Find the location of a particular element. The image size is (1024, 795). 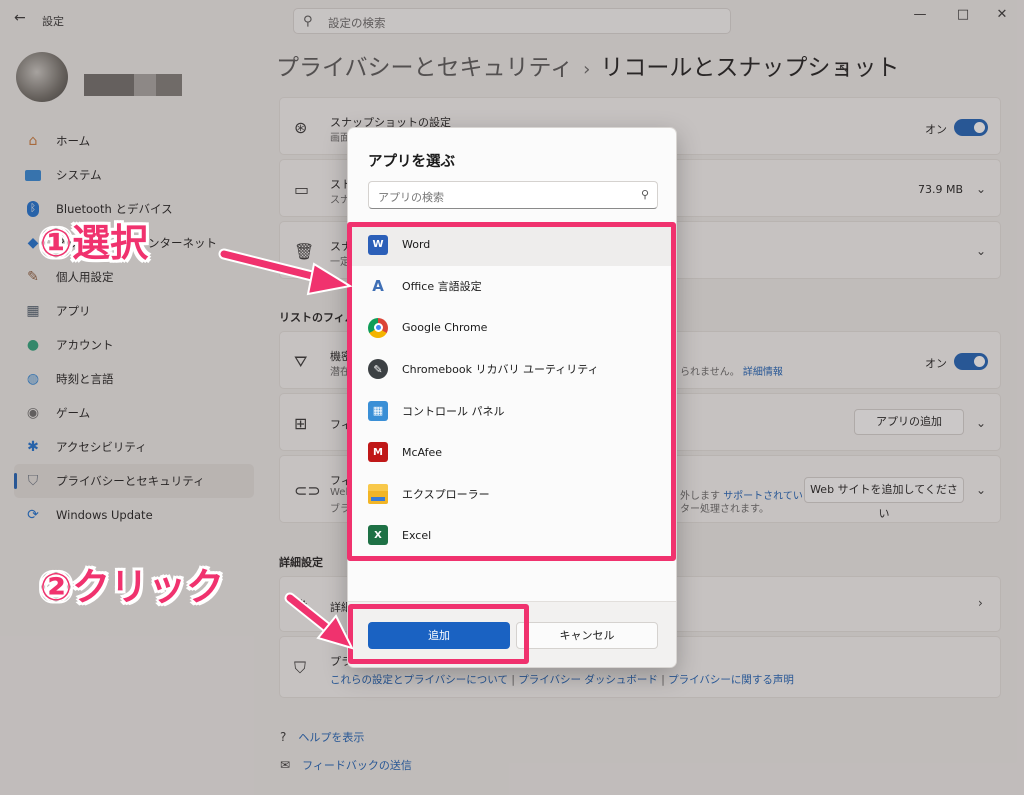

step1-annotation: ①選択 is located at coordinates (94, 243).